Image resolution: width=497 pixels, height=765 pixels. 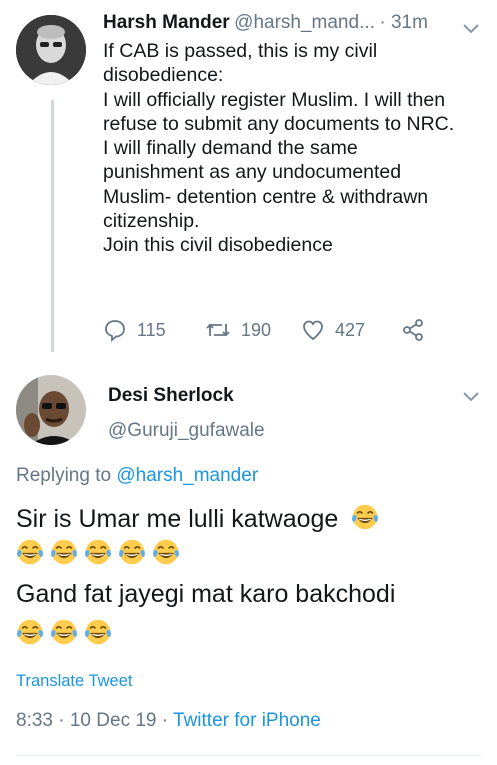 What do you see at coordinates (218, 330) in the screenshot?
I see `retweet-icon` at bounding box center [218, 330].